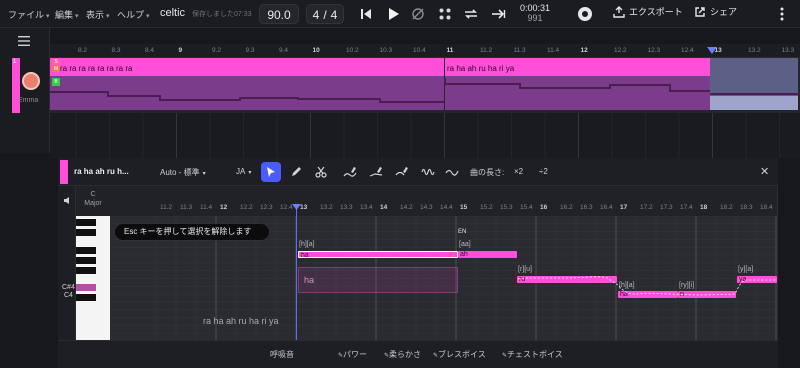 The image size is (800, 368). What do you see at coordinates (402, 354) in the screenshot?
I see `softness-tab: ✎柔らかさ` at bounding box center [402, 354].